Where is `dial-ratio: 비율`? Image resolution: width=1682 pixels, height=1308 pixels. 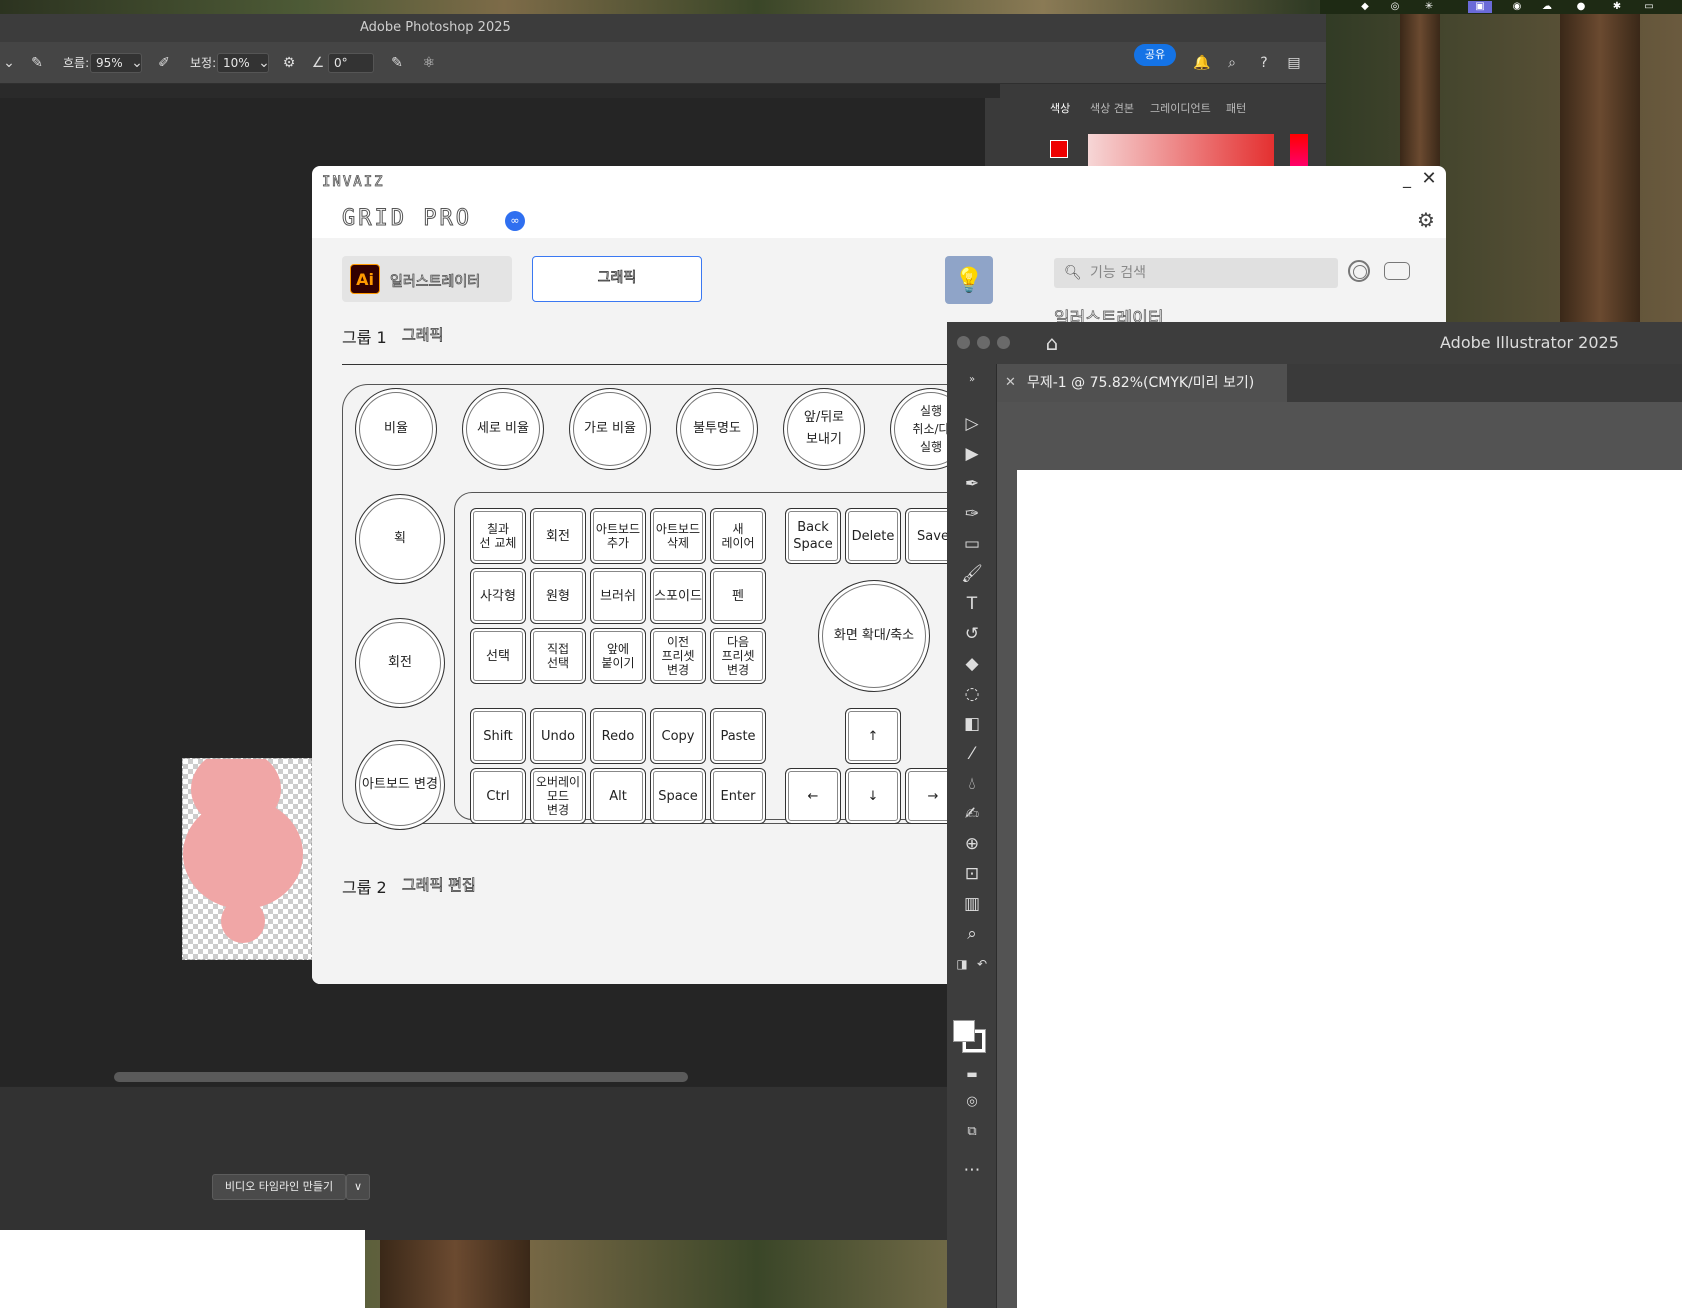 dial-ratio: 비율 is located at coordinates (396, 429).